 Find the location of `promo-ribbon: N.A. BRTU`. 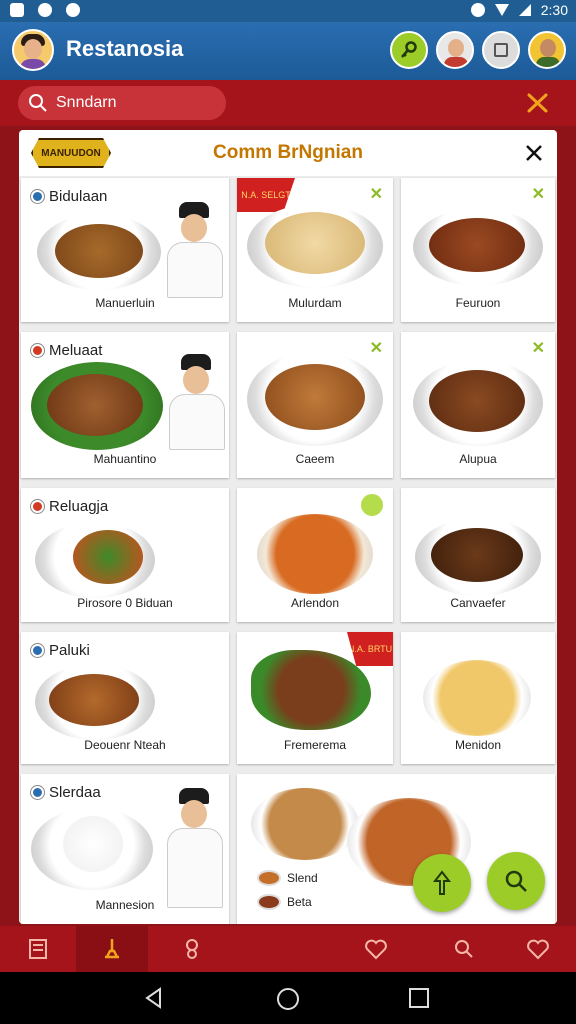

promo-ribbon: N.A. BRTU is located at coordinates (370, 649).